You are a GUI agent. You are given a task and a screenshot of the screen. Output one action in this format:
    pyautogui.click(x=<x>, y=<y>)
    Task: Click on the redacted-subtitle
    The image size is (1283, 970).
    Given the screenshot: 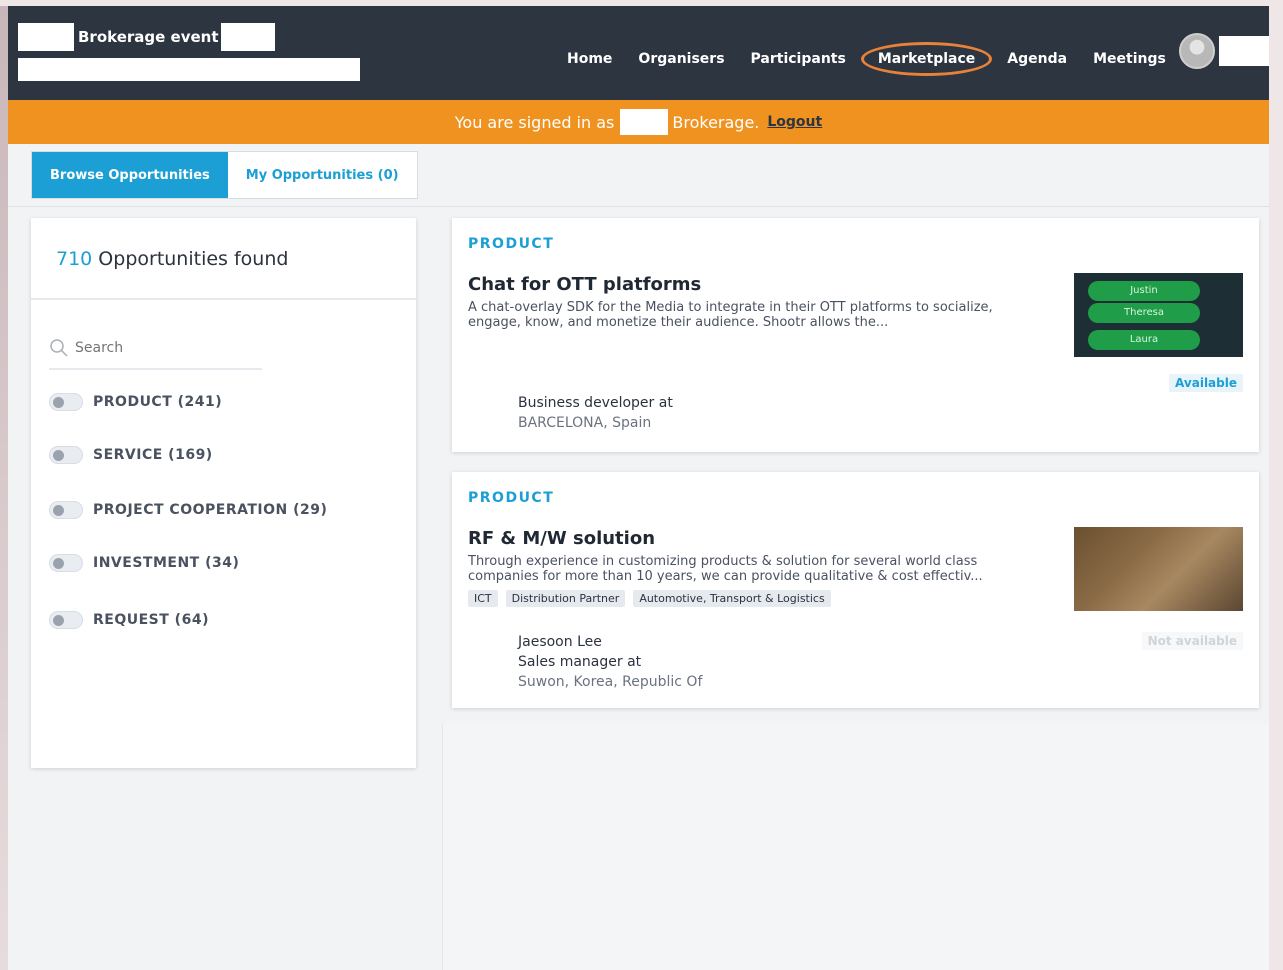 What is the action you would take?
    pyautogui.click(x=189, y=69)
    